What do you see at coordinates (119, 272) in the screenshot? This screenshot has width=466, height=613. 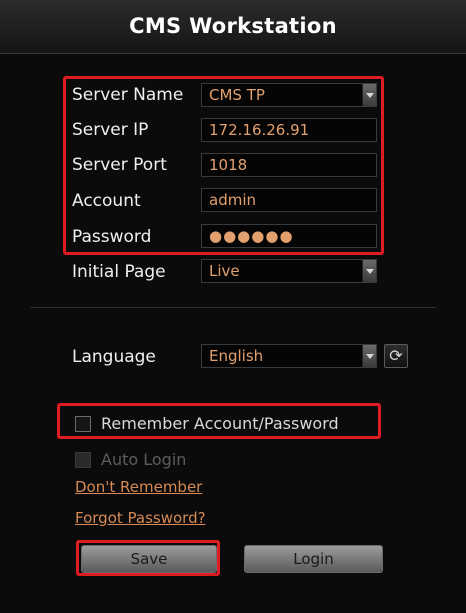 I see `initial-page-label: Initial Page` at bounding box center [119, 272].